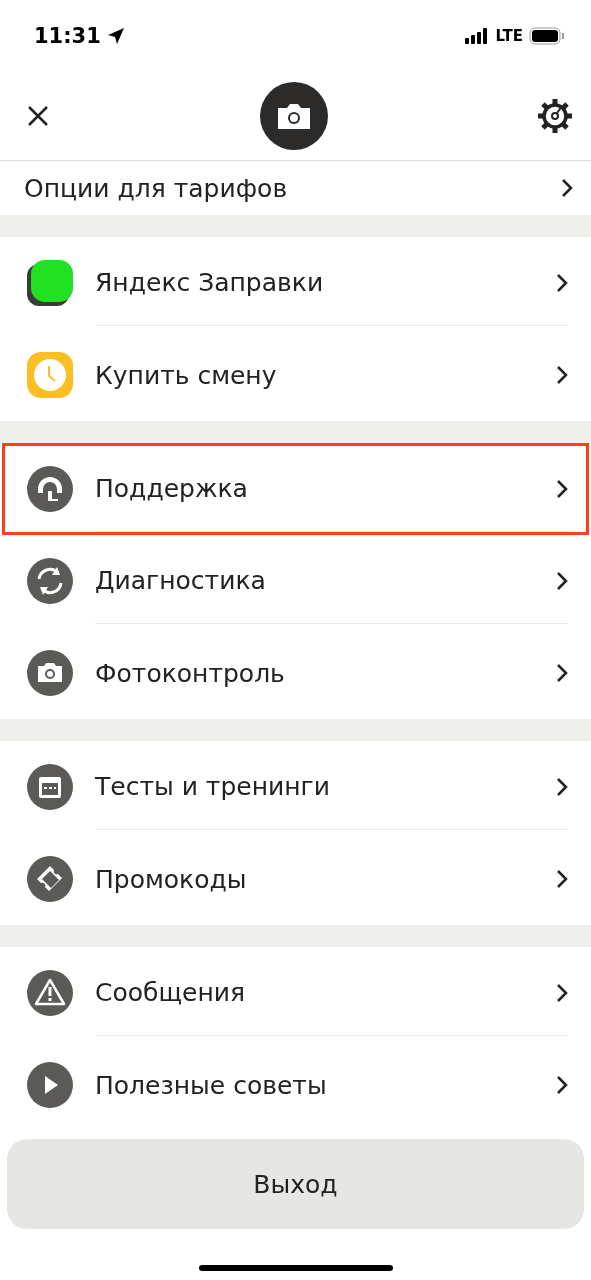 The width and height of the screenshot is (591, 1280). I want to click on menu-row: Купить смену, so click(295, 375).